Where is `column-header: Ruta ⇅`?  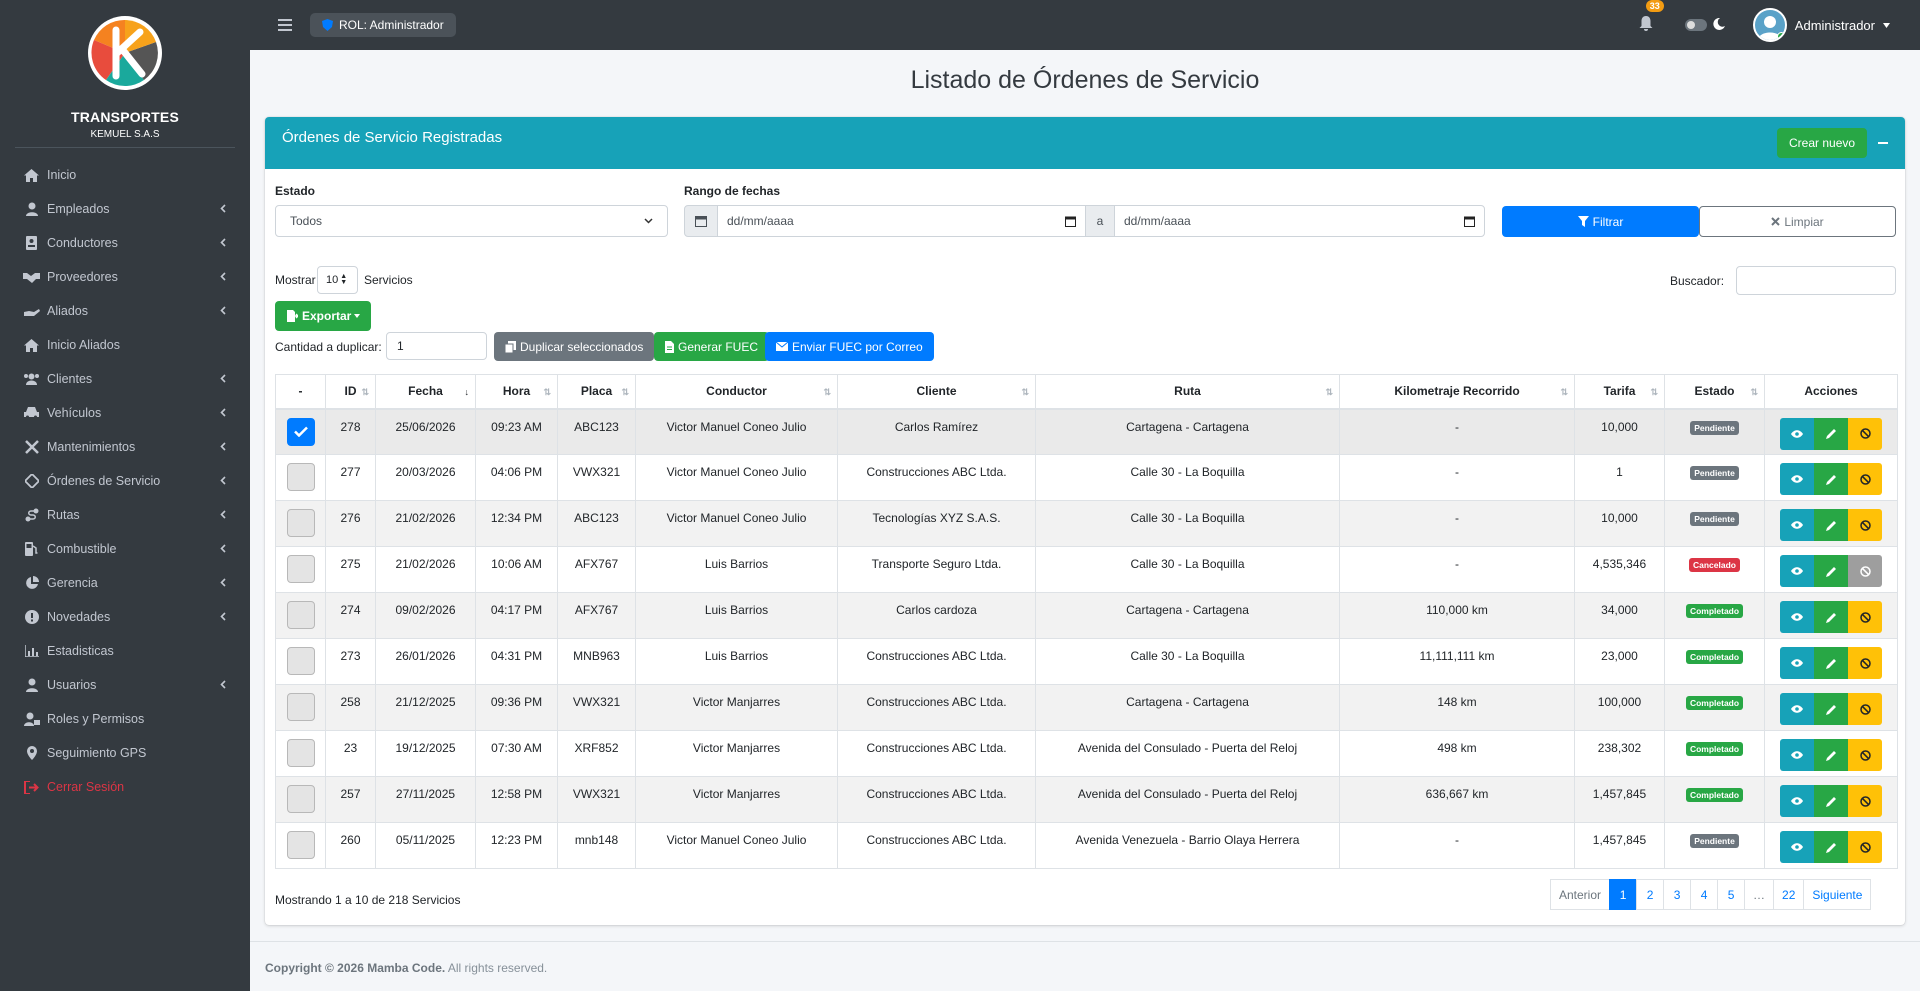 column-header: Ruta ⇅ is located at coordinates (1187, 392).